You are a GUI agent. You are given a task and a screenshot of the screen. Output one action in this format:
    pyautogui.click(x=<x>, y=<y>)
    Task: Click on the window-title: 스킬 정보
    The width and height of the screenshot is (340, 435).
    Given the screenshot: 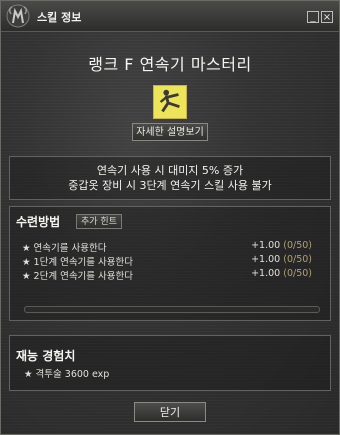 What is the action you would take?
    pyautogui.click(x=59, y=17)
    